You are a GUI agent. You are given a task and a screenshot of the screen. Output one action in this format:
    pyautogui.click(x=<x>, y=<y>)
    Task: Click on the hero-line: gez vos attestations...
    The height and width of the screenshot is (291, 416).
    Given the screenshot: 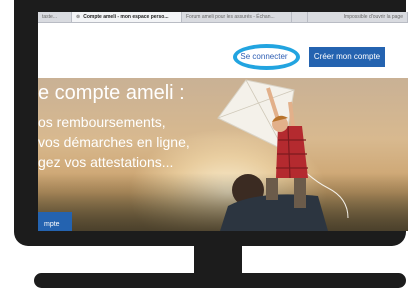 What is the action you would take?
    pyautogui.click(x=106, y=162)
    